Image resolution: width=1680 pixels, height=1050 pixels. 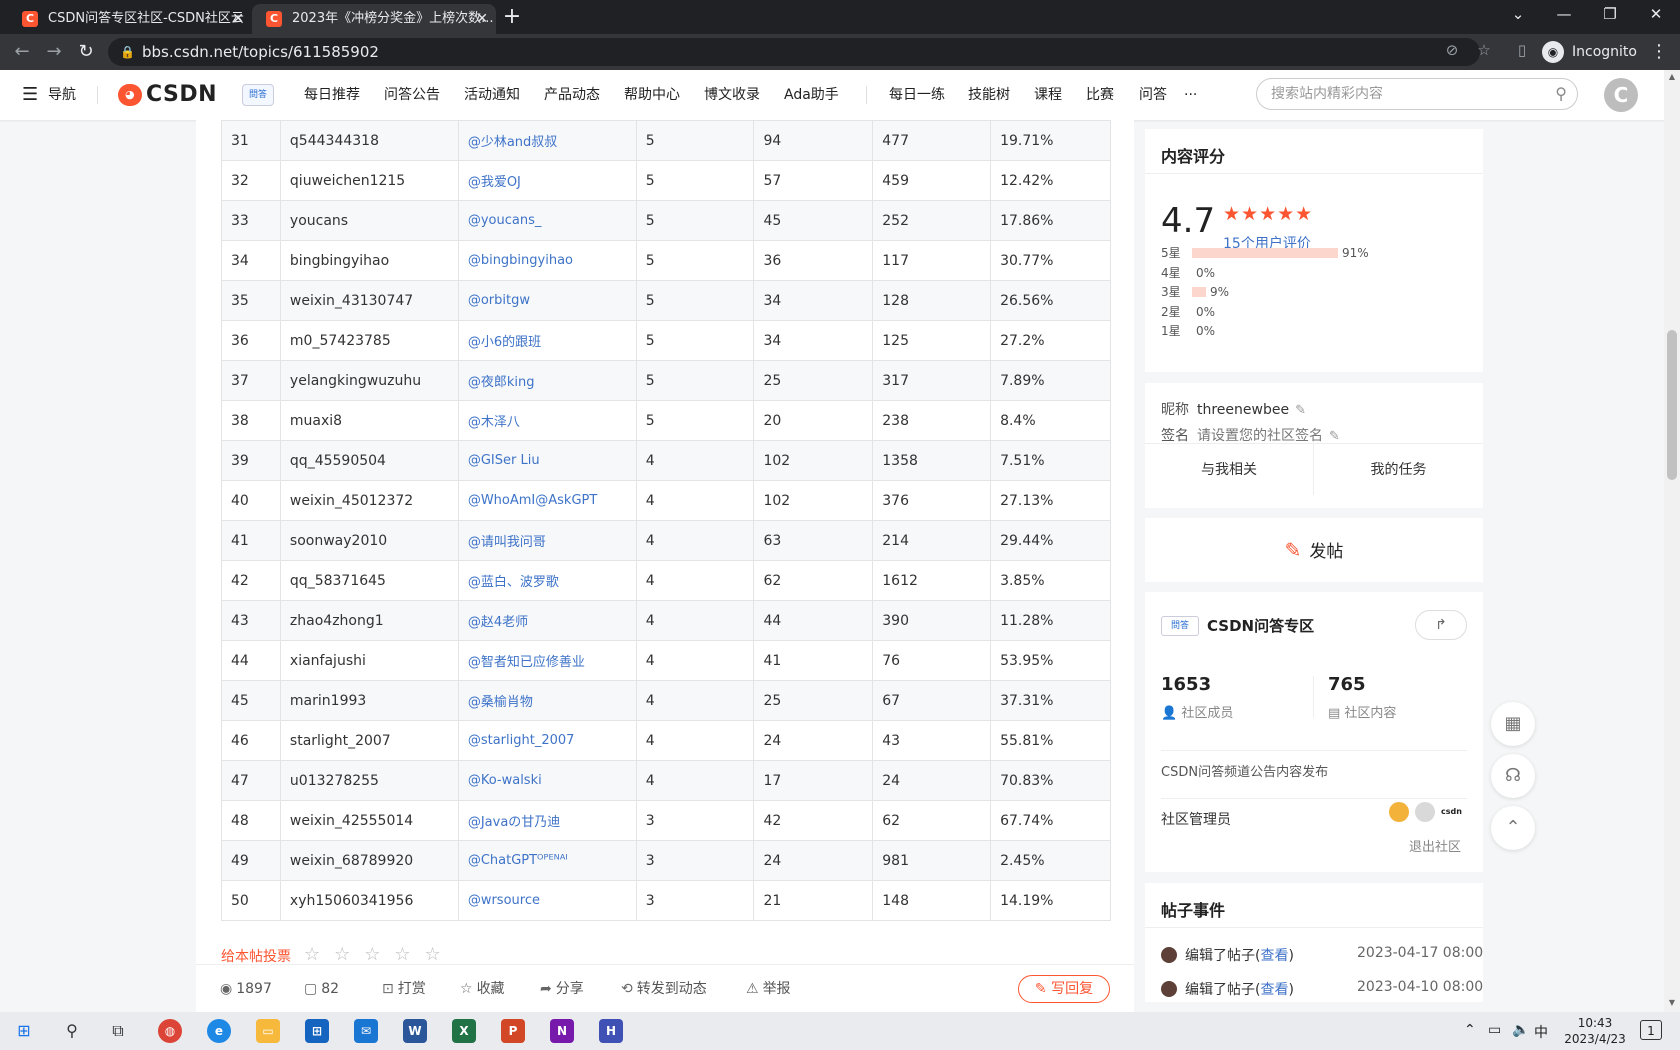 I want to click on address-bar: 🔒 bbs.csdn.net/topics/611585902, so click(x=794, y=52).